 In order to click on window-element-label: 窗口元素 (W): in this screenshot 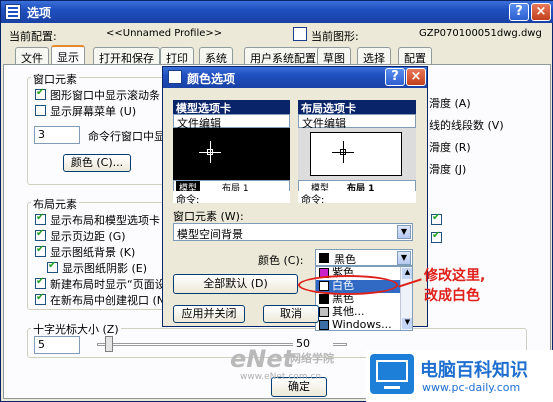, I will do `click(208, 216)`.